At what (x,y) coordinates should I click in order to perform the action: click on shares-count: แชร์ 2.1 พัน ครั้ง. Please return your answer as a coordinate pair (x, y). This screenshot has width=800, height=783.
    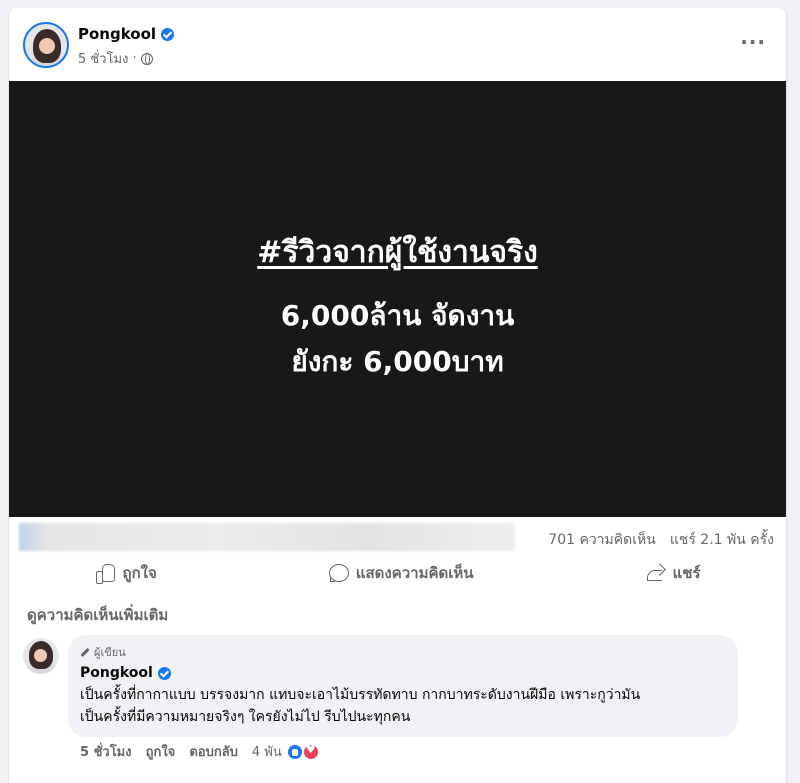
    Looking at the image, I should click on (722, 540).